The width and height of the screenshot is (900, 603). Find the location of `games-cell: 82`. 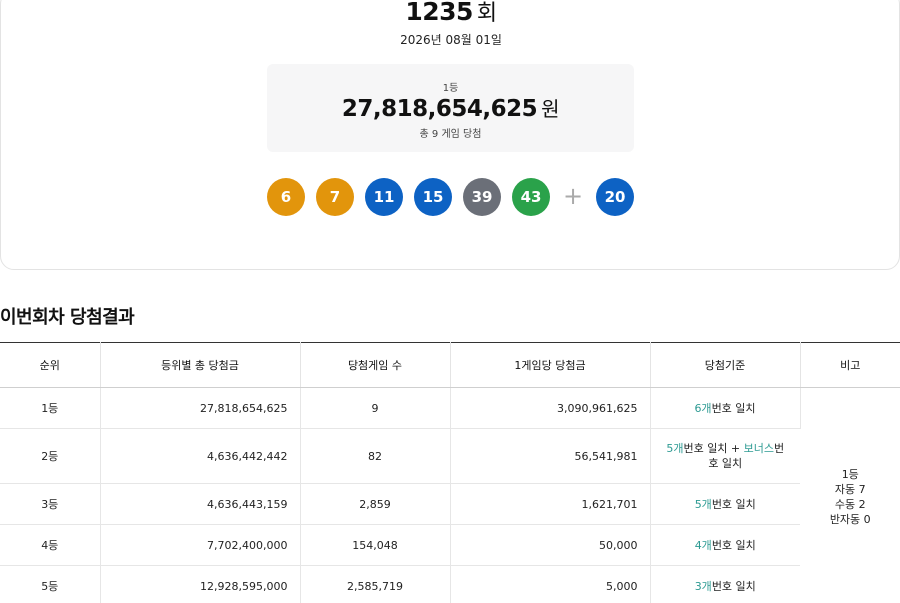

games-cell: 82 is located at coordinates (375, 456).